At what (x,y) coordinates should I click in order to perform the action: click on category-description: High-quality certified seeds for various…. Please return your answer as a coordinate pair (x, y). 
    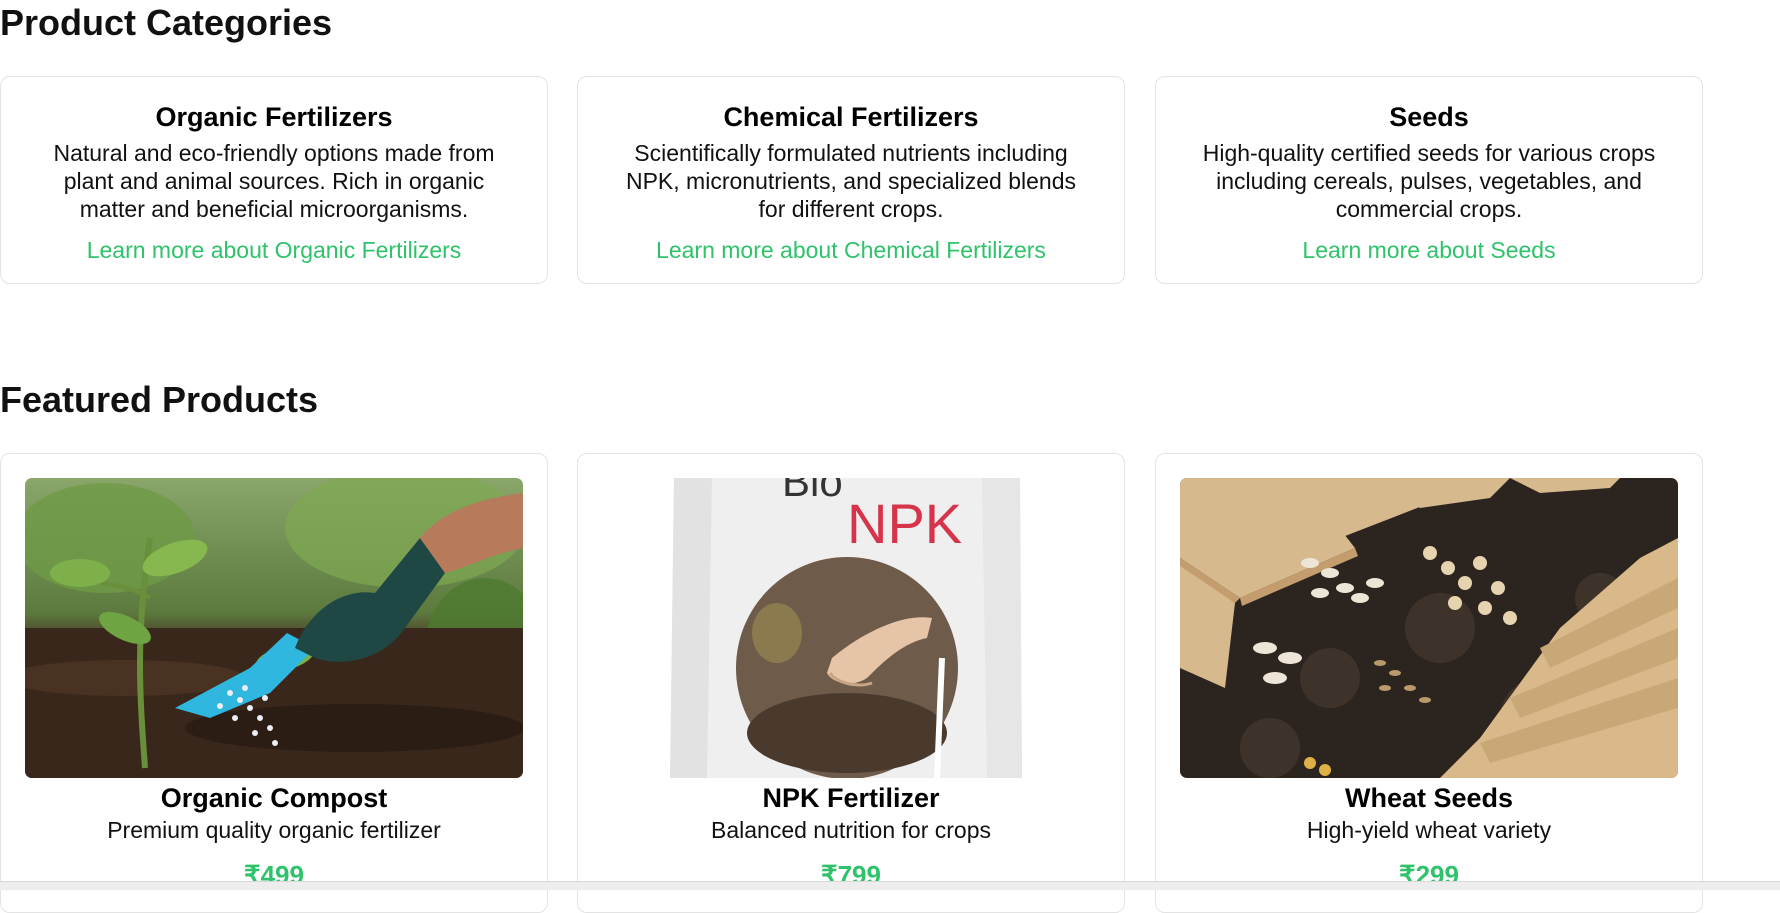
    Looking at the image, I should click on (1429, 181).